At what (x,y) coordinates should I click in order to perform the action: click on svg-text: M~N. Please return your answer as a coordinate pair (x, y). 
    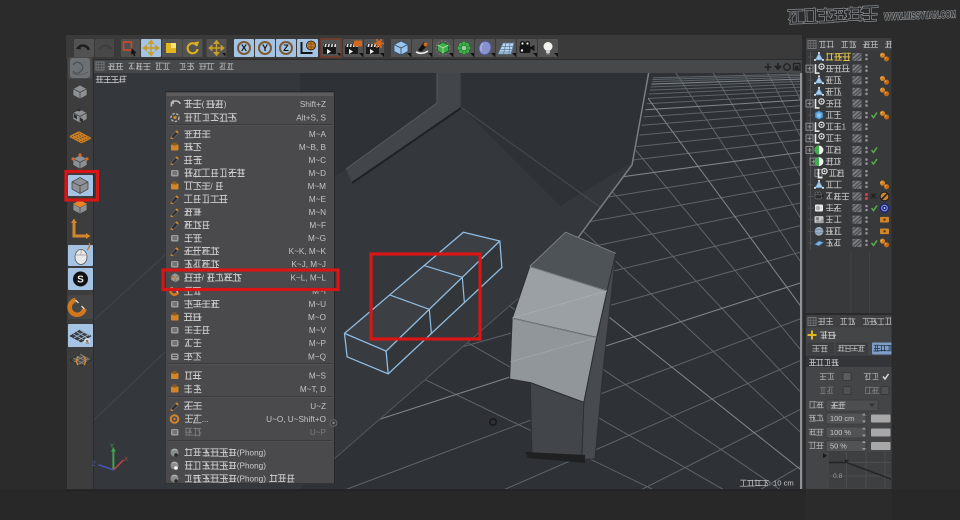
    Looking at the image, I should click on (317, 212).